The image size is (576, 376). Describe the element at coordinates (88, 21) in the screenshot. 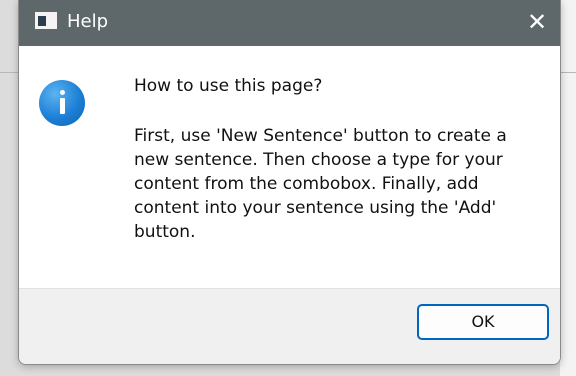

I see `dialog-title: Help` at that location.